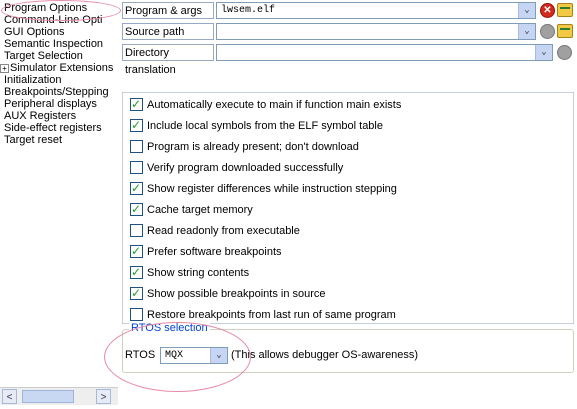  Describe the element at coordinates (168, 60) in the screenshot. I see `directory-translation-label: Directory translation` at that location.